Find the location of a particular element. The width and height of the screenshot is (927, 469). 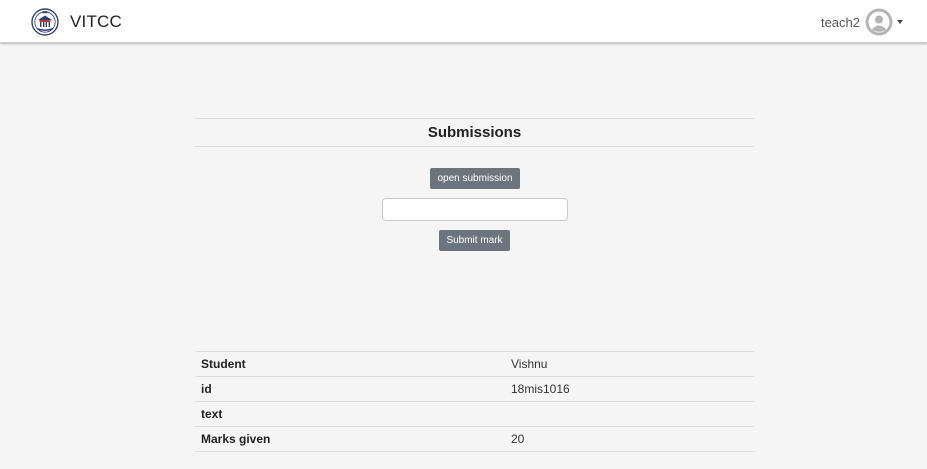

brand-link: VITCC is located at coordinates (76, 22).